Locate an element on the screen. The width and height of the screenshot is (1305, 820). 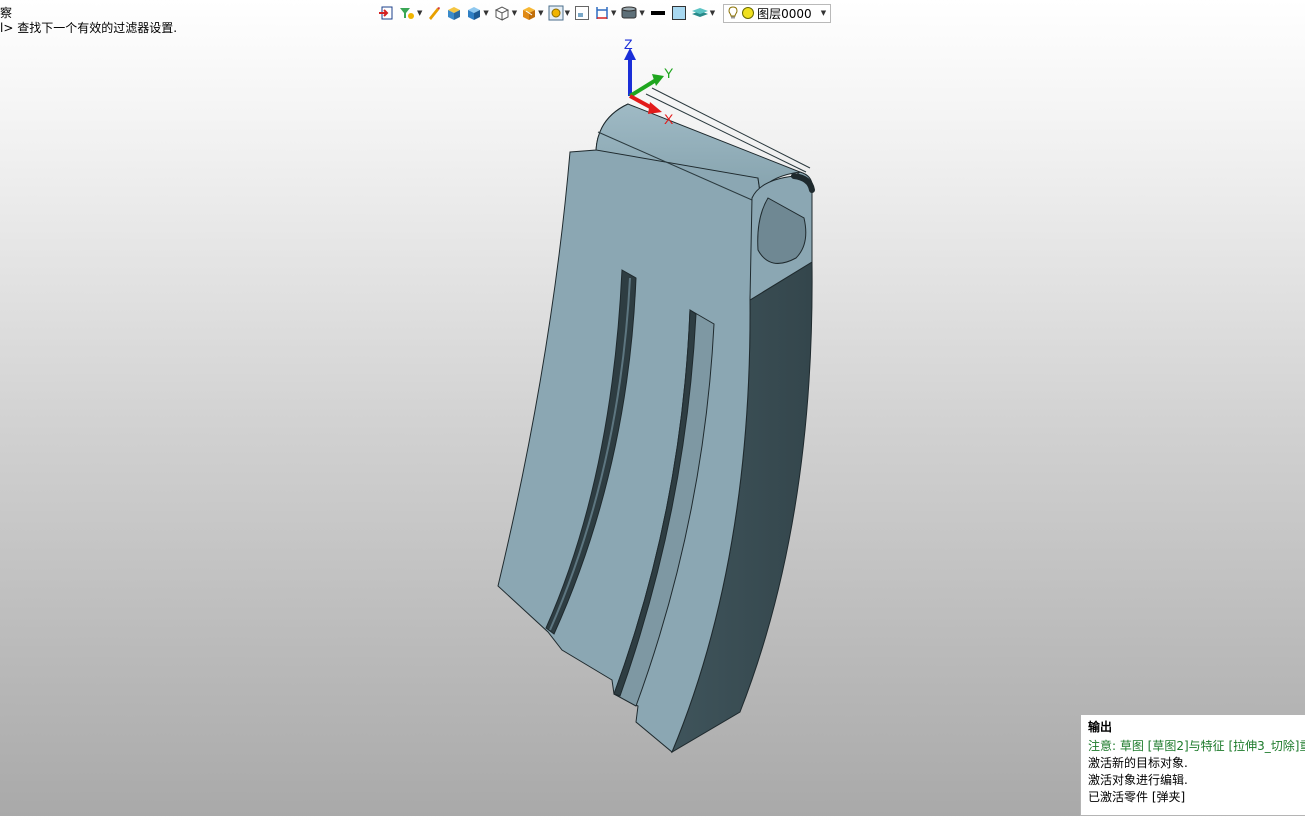
shaded-box-button is located at coordinates (454, 13).